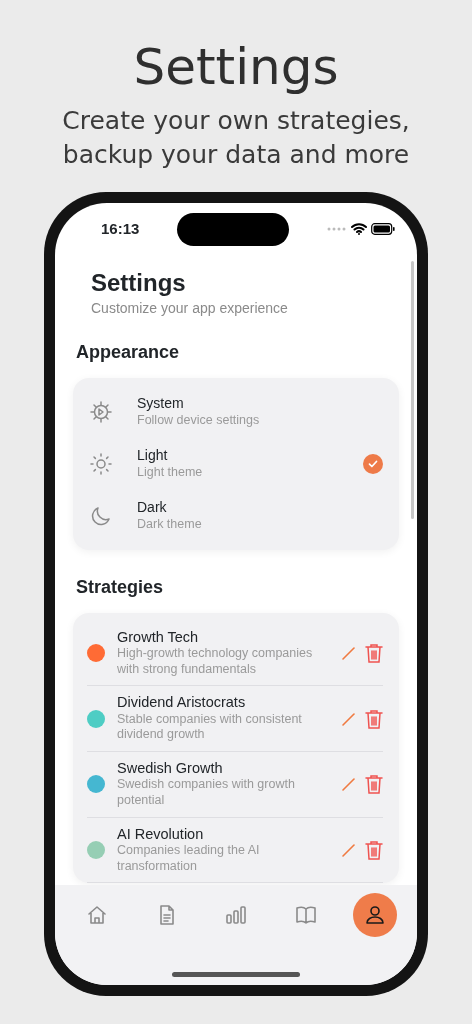 The height and width of the screenshot is (1024, 472). I want to click on battery-icon, so click(383, 229).